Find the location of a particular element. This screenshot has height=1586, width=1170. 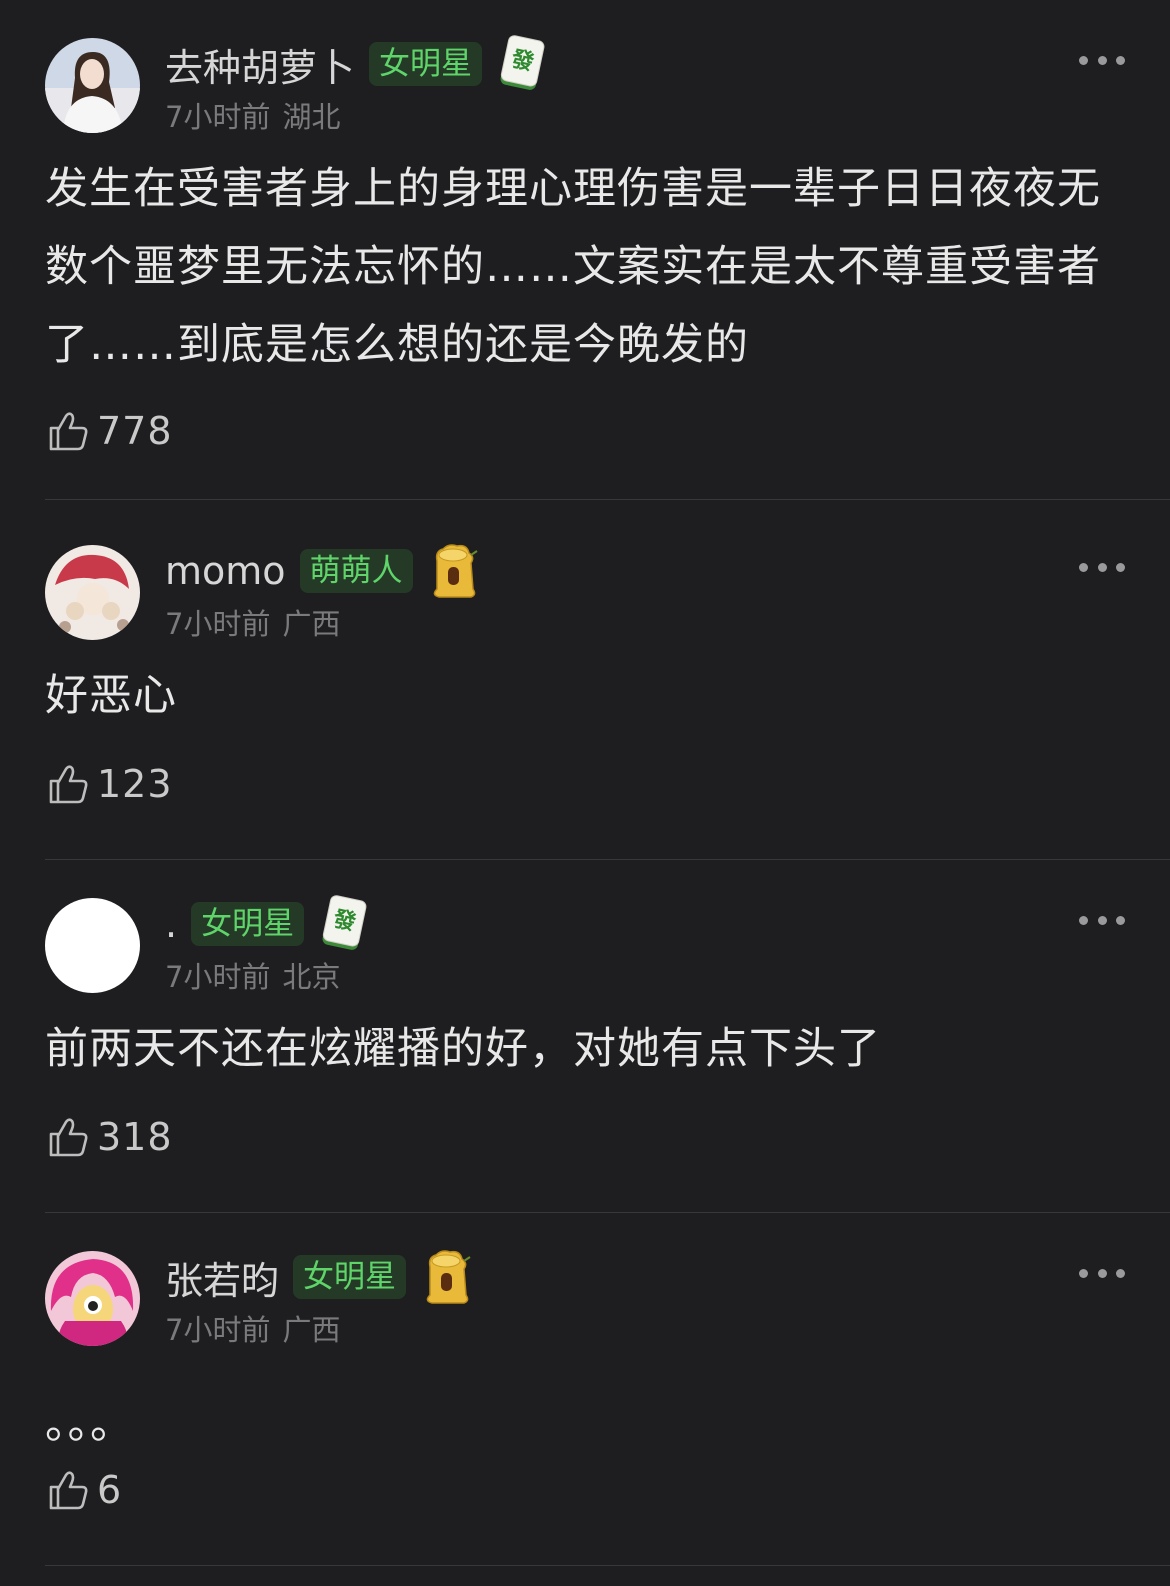

comment-text: 前两天不还在炫耀播的好，对她有点下头了 is located at coordinates (463, 1049).